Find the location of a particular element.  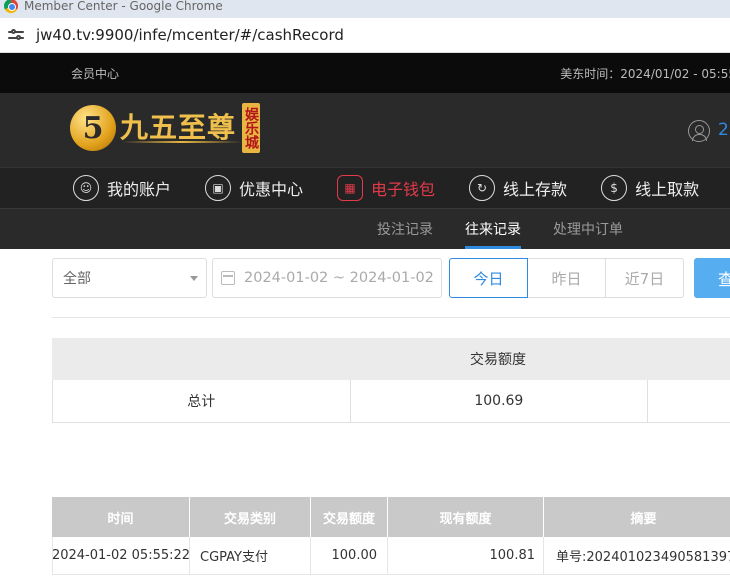

main-nav: ☺ 我的账户 ▣ 优惠中心 ▦ 电子钱包 ↻ 线上存款 $ 线上取款 ¥ is located at coordinates (365, 188).